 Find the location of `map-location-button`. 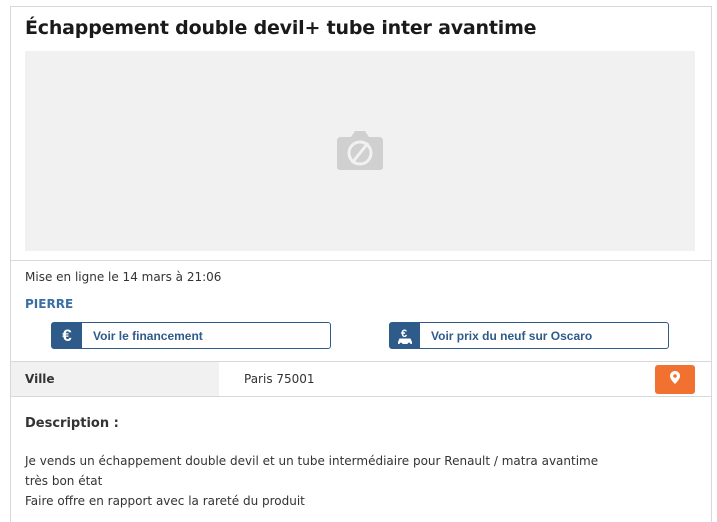

map-location-button is located at coordinates (675, 379).